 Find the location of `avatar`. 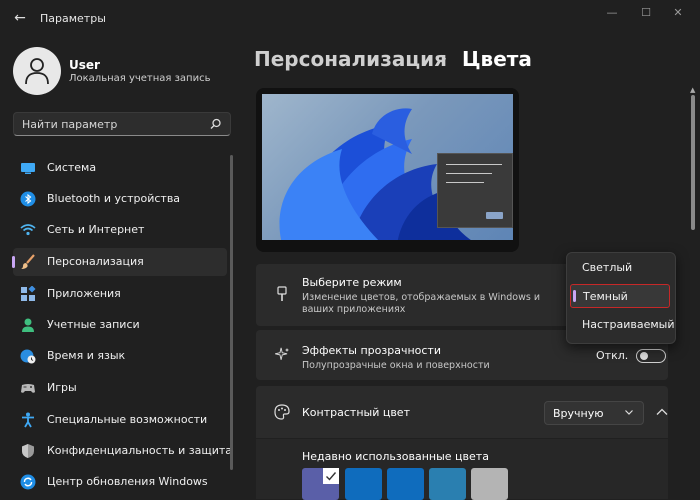

avatar is located at coordinates (37, 71).